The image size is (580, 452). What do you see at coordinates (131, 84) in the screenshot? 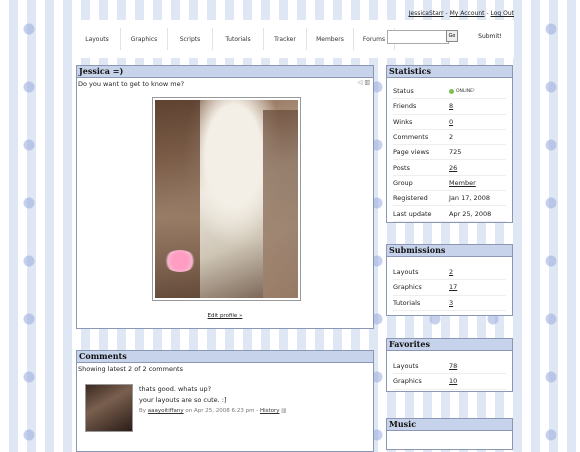
I see `profile-subtitle: Do you want to get to know me?` at bounding box center [131, 84].